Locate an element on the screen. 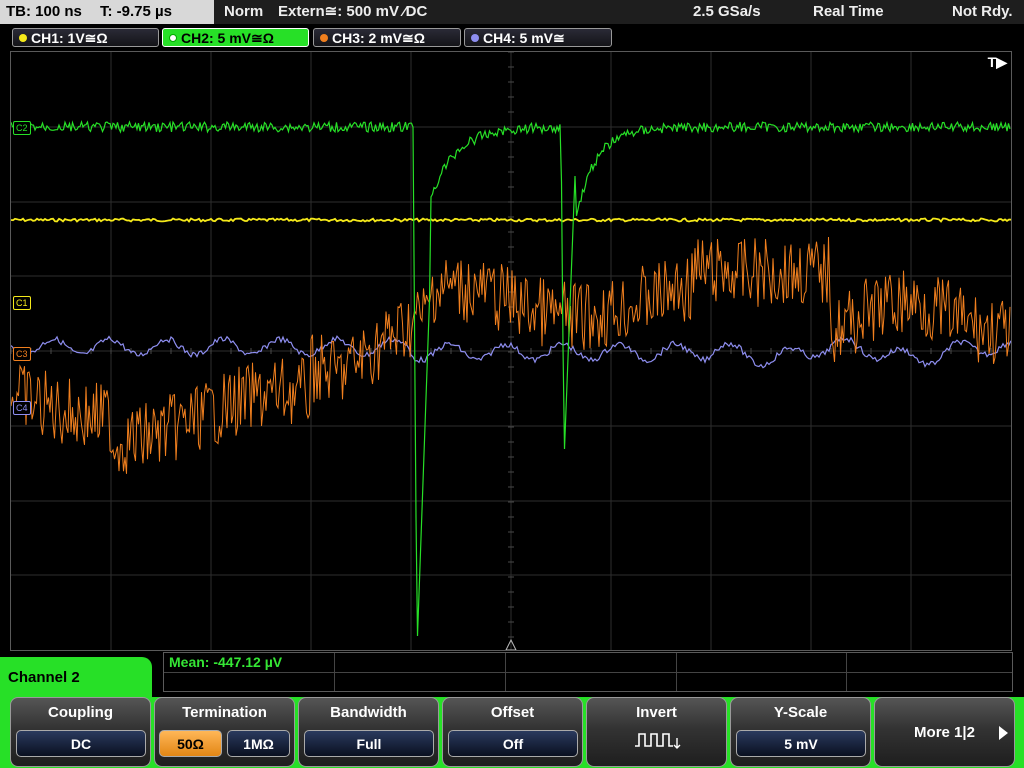  more-label: More 1|2 is located at coordinates (944, 732).